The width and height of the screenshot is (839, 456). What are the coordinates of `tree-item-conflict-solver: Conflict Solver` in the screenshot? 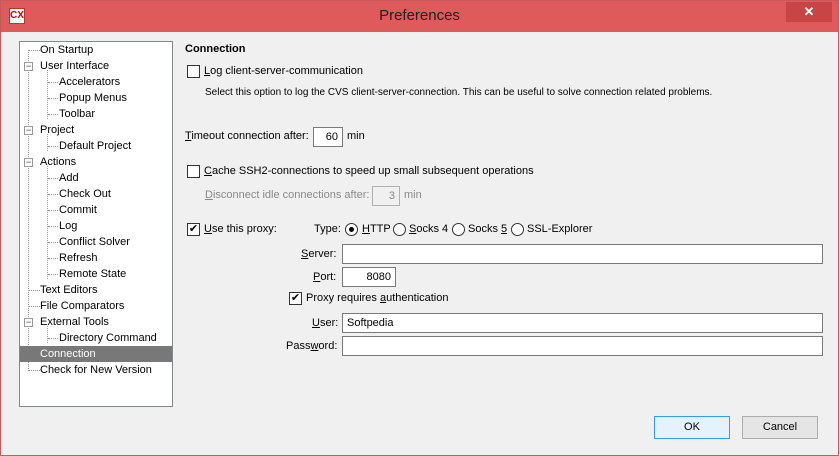 It's located at (94, 242).